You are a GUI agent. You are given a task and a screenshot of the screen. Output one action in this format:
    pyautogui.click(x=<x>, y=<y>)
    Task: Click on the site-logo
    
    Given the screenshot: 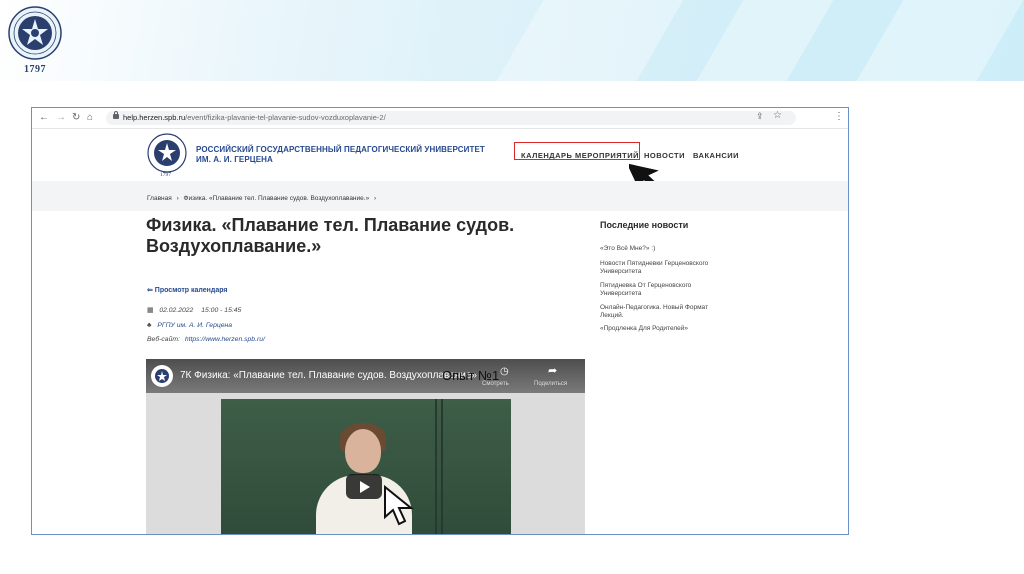 What is the action you would take?
    pyautogui.click(x=167, y=153)
    